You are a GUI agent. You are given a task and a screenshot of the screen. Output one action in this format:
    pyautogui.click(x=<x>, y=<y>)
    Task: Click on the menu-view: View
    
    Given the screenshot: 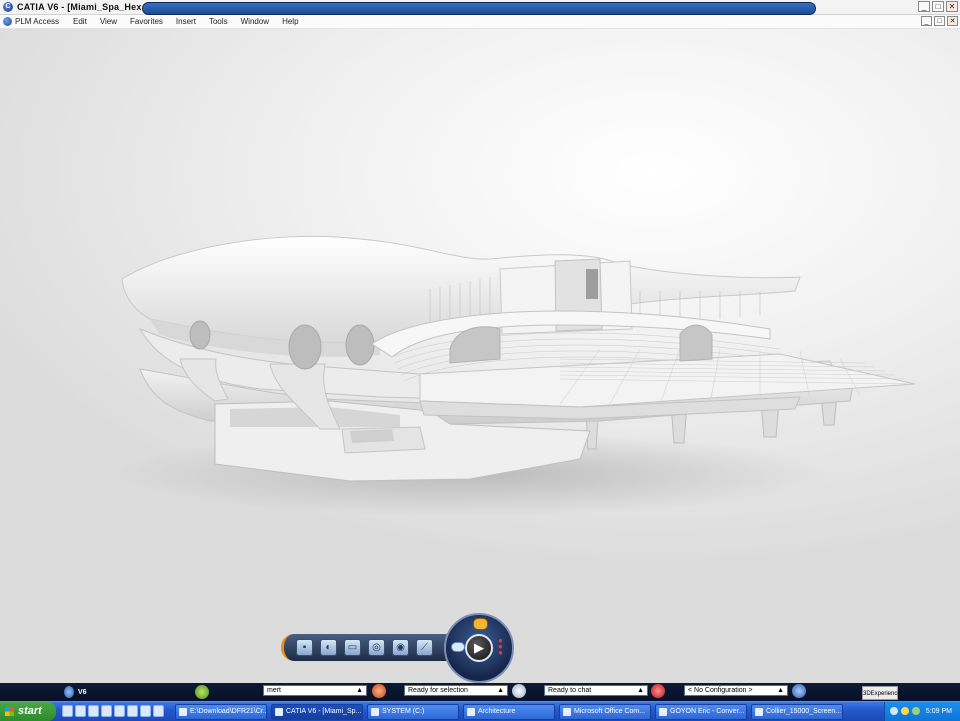 What is the action you would take?
    pyautogui.click(x=108, y=21)
    